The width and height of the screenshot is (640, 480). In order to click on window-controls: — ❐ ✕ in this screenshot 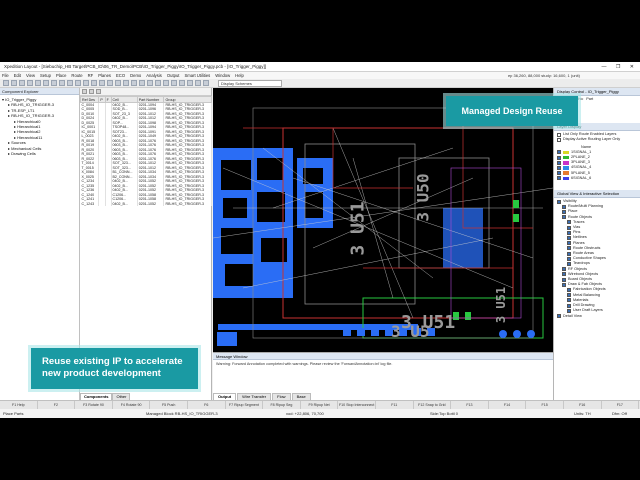, I will do `click(620, 66)`.